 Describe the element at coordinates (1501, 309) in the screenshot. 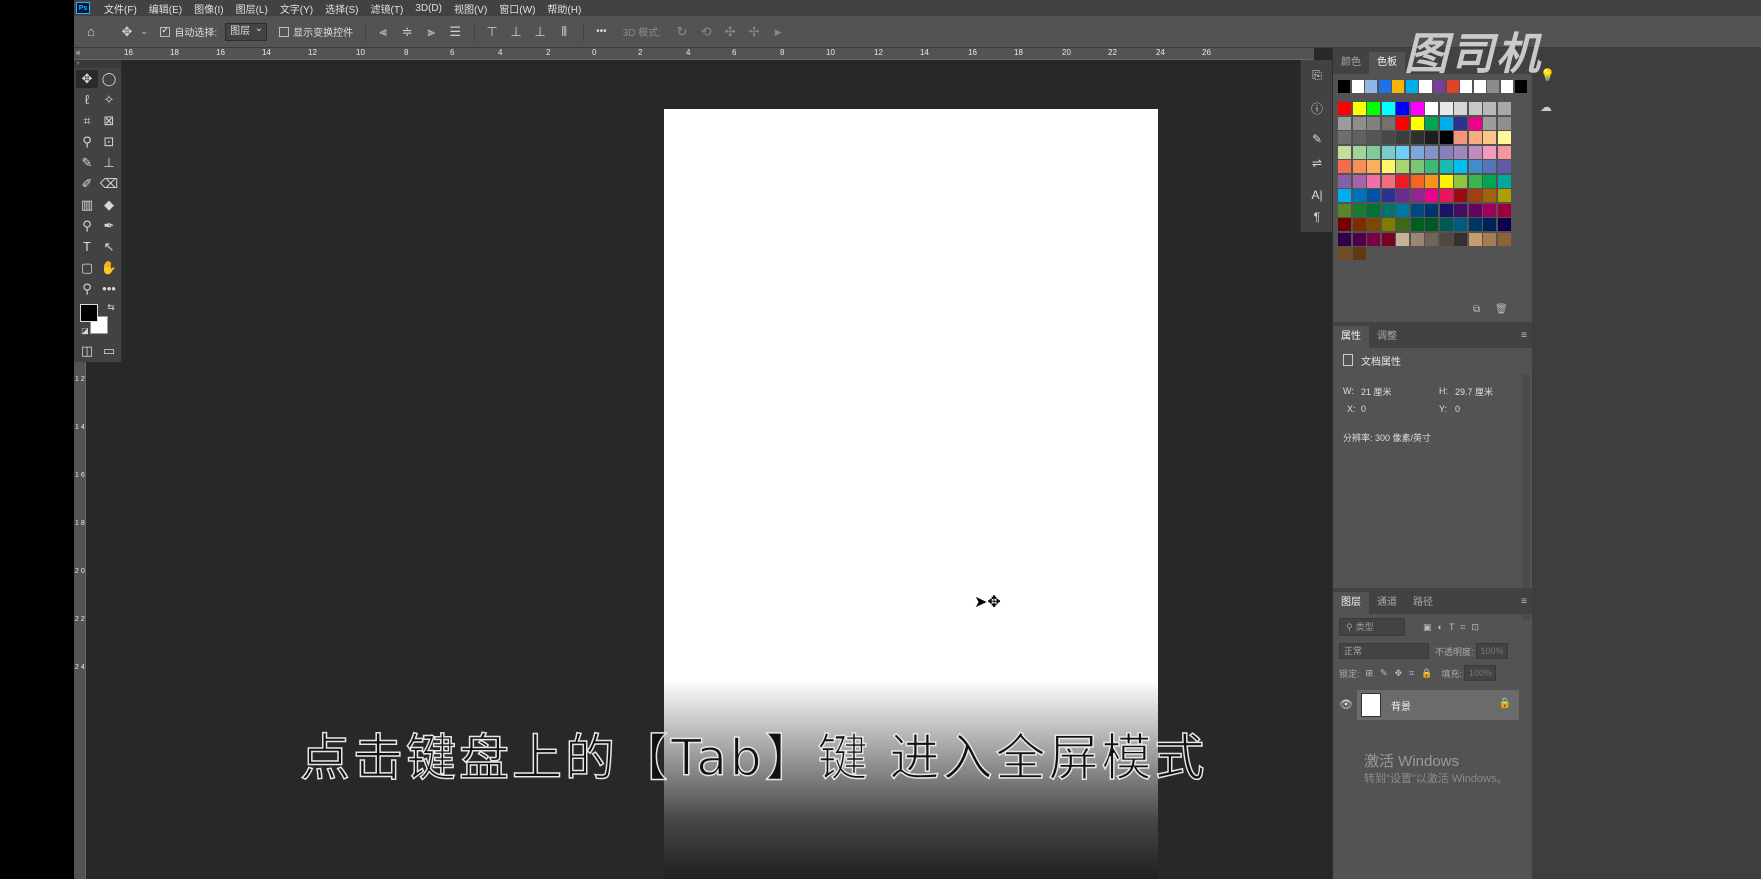

I see `trash-icon: 🗑` at that location.